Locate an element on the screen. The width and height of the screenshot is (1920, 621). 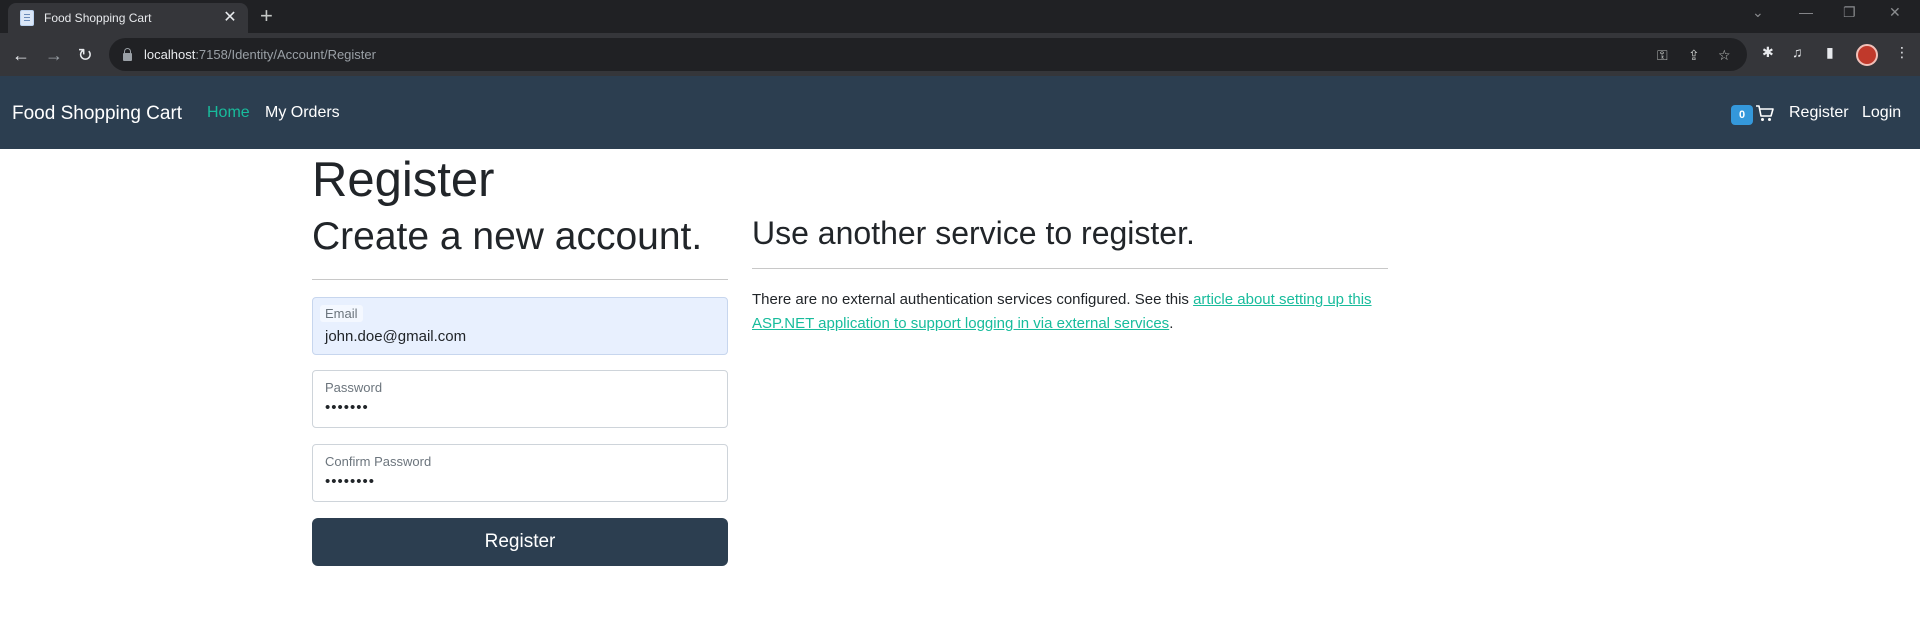
forward-icon: → is located at coordinates (54, 55).